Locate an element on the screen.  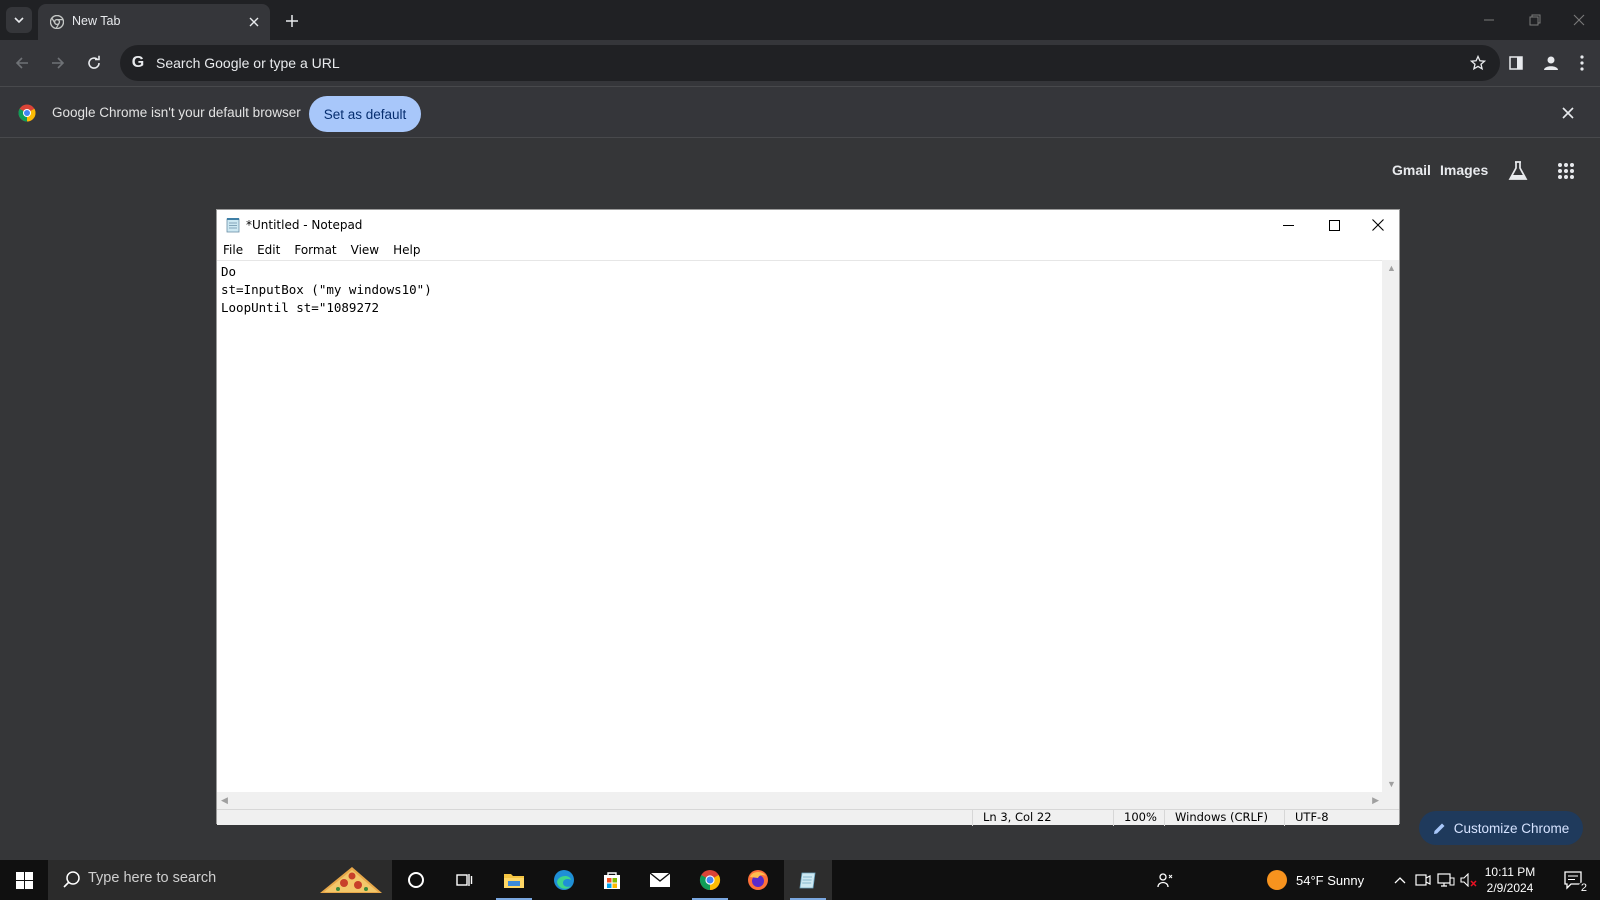
address-bar-input is located at coordinates (781, 63).